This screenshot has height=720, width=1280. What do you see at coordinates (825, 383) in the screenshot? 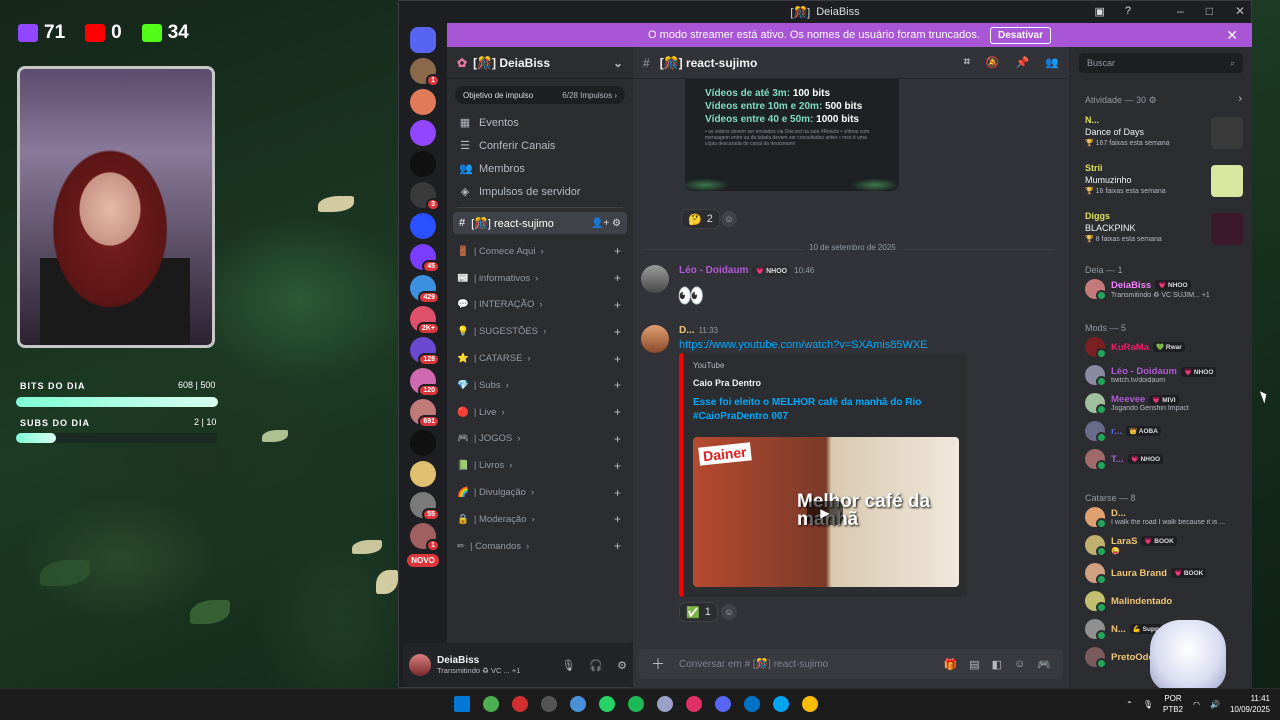
I see `embed-author: Caio Pra Dentro` at bounding box center [825, 383].